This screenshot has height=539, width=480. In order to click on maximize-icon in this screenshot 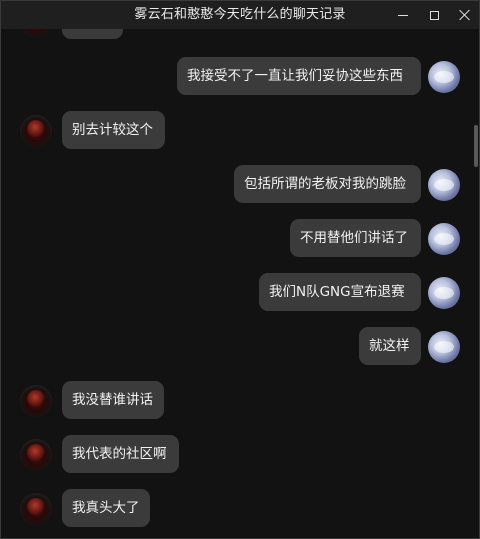, I will do `click(434, 15)`.